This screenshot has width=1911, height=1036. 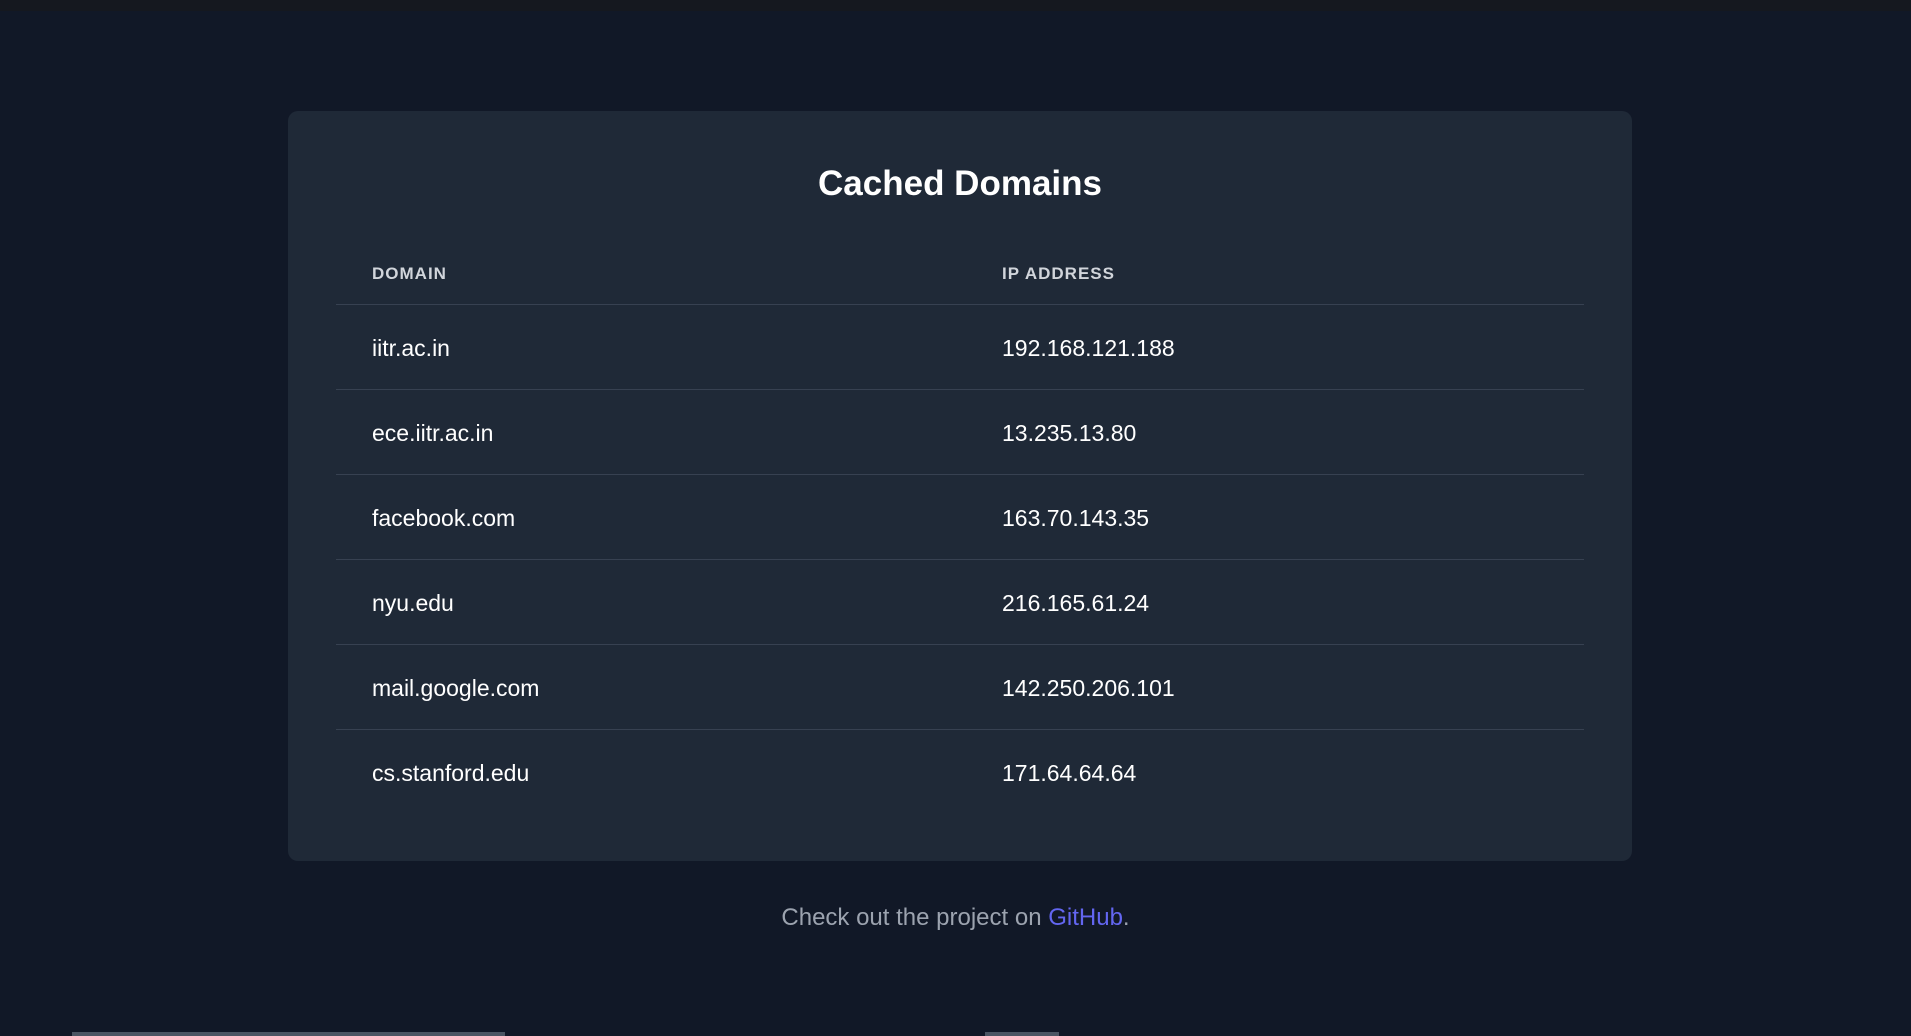 What do you see at coordinates (960, 347) in the screenshot?
I see `table-row: iitr.ac.in 192.168.121.188` at bounding box center [960, 347].